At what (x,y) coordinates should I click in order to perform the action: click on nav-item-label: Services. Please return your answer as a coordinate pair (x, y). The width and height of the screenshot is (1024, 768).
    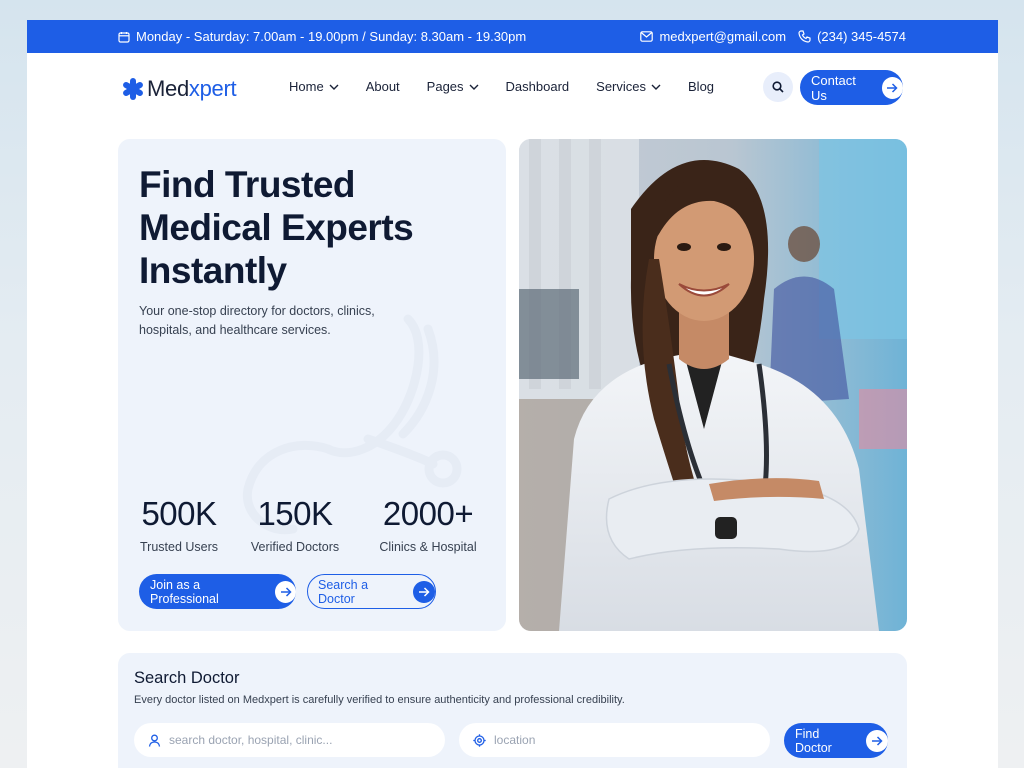
    Looking at the image, I should click on (621, 86).